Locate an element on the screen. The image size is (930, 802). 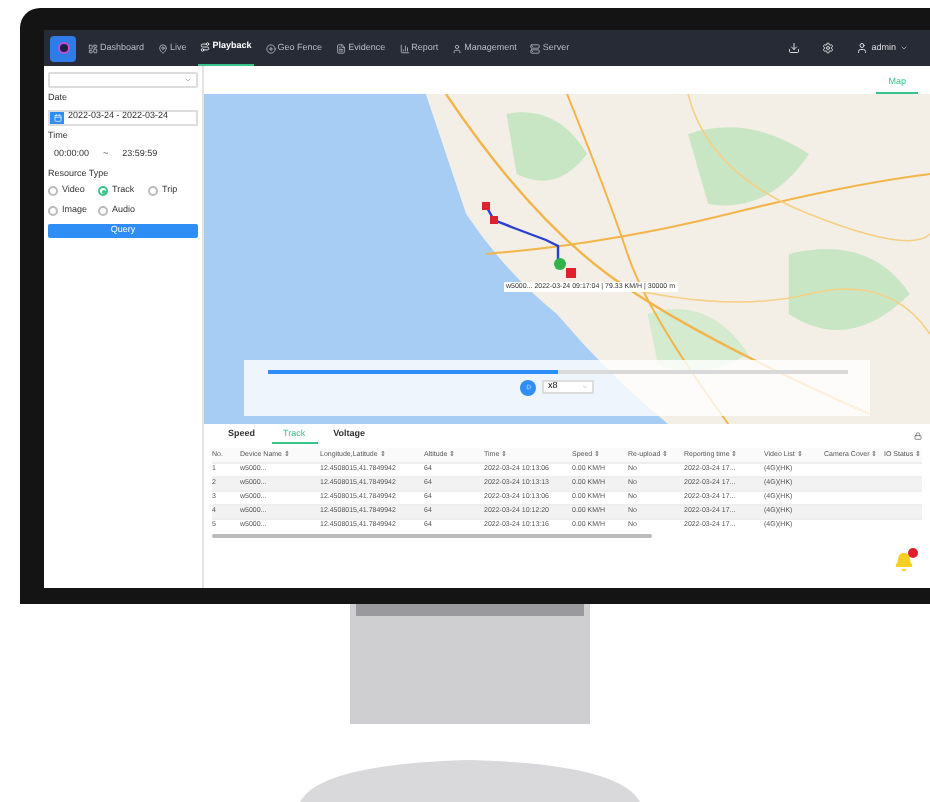
play-icon is located at coordinates (528, 387).